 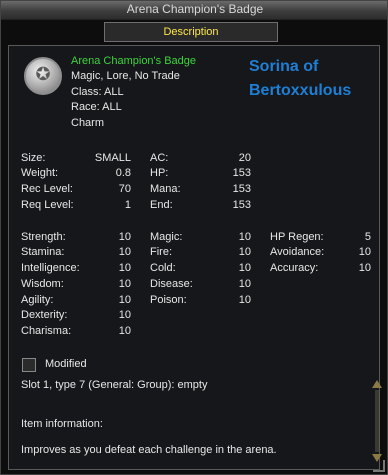 What do you see at coordinates (166, 237) in the screenshot?
I see `resist-label: Magic:` at bounding box center [166, 237].